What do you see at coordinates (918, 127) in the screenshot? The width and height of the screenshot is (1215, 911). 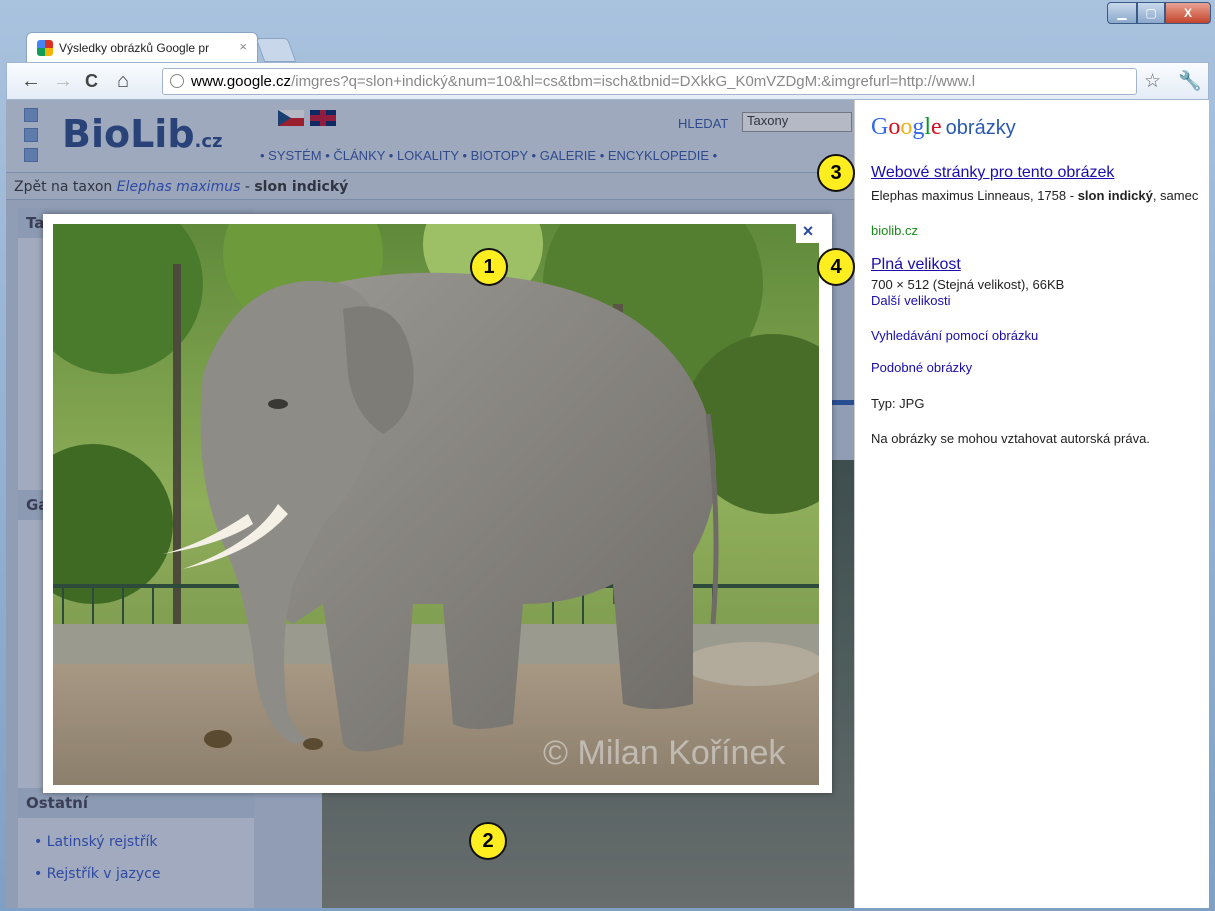 I see `logo-letter: g` at bounding box center [918, 127].